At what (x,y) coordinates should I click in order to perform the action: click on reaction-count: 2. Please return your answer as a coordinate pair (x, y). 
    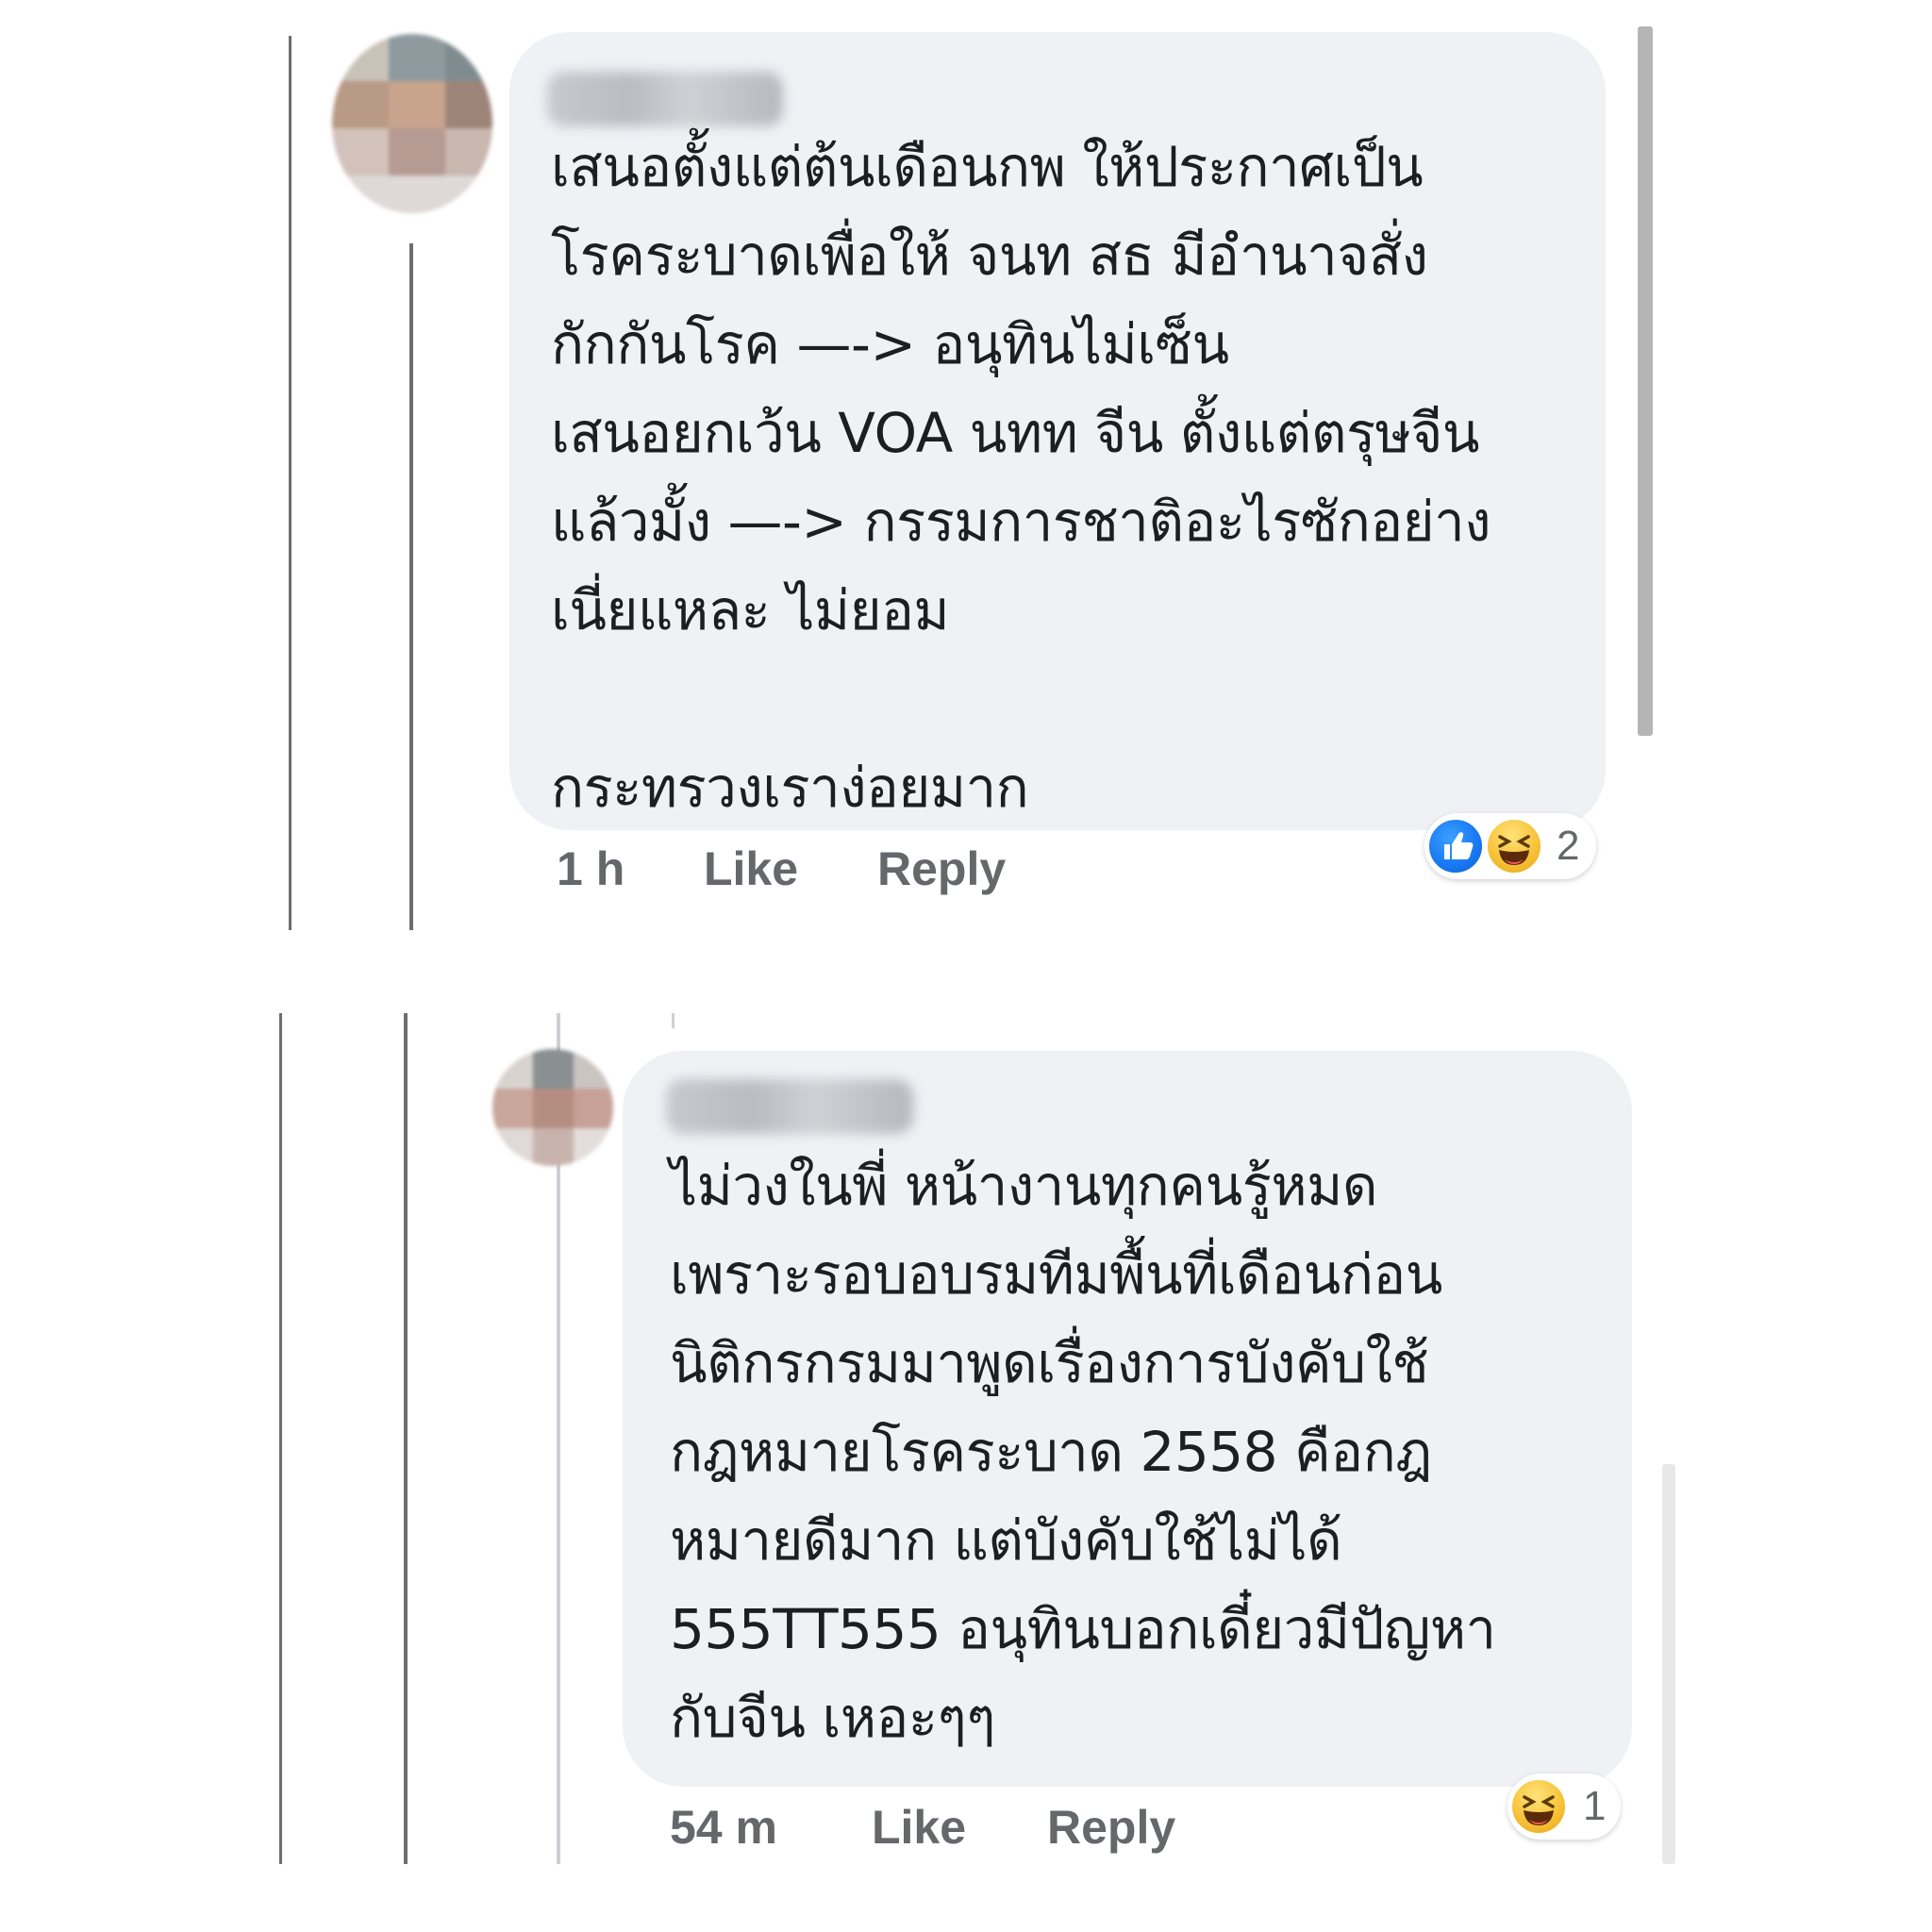
    Looking at the image, I should click on (1569, 846).